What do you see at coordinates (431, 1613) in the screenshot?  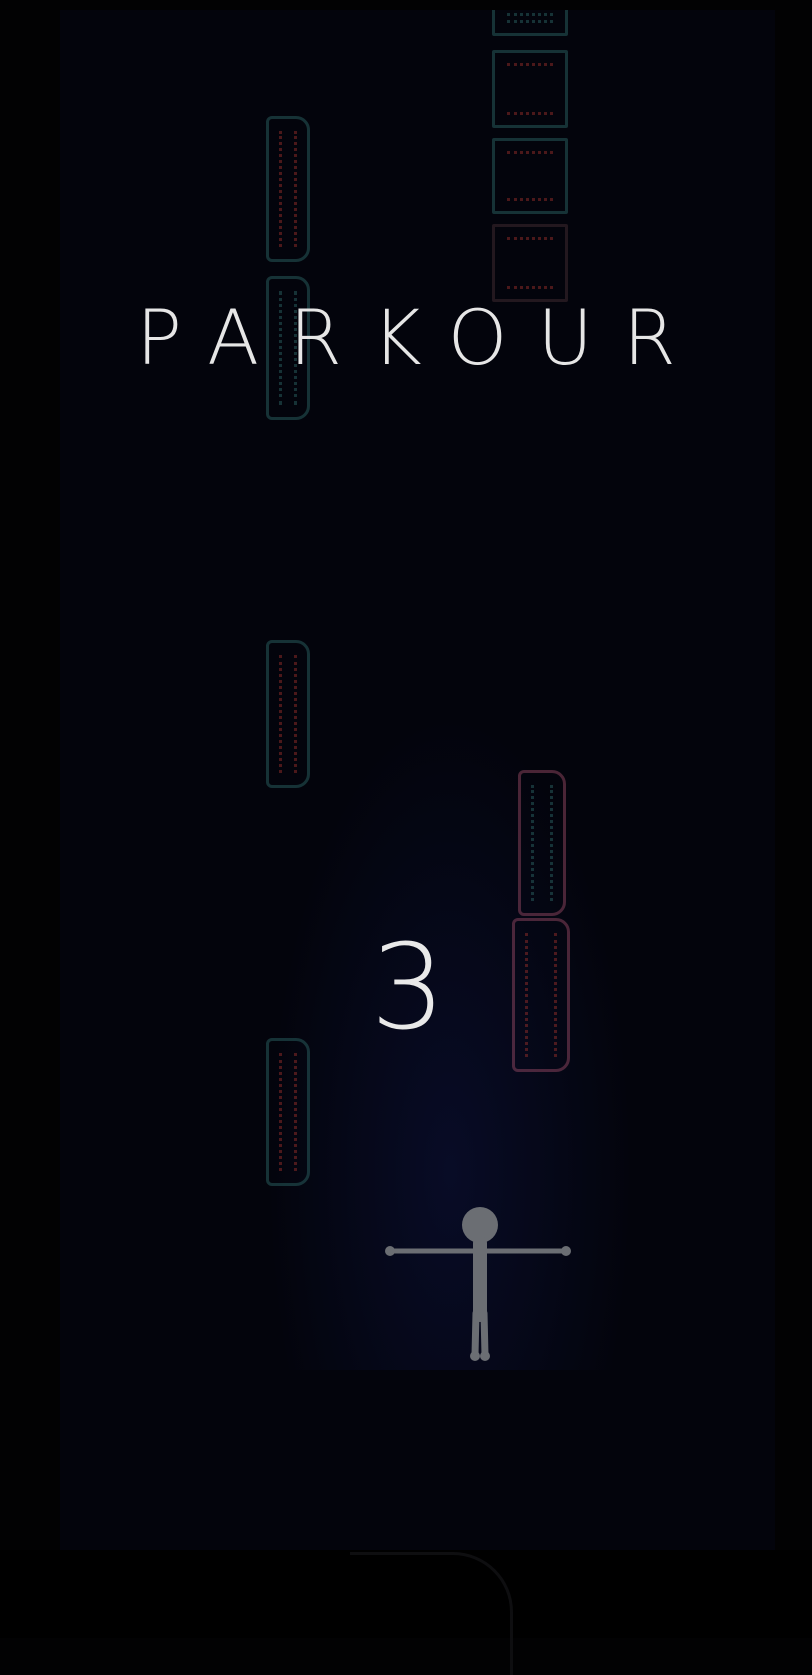 I see `home-gesture-edge` at bounding box center [431, 1613].